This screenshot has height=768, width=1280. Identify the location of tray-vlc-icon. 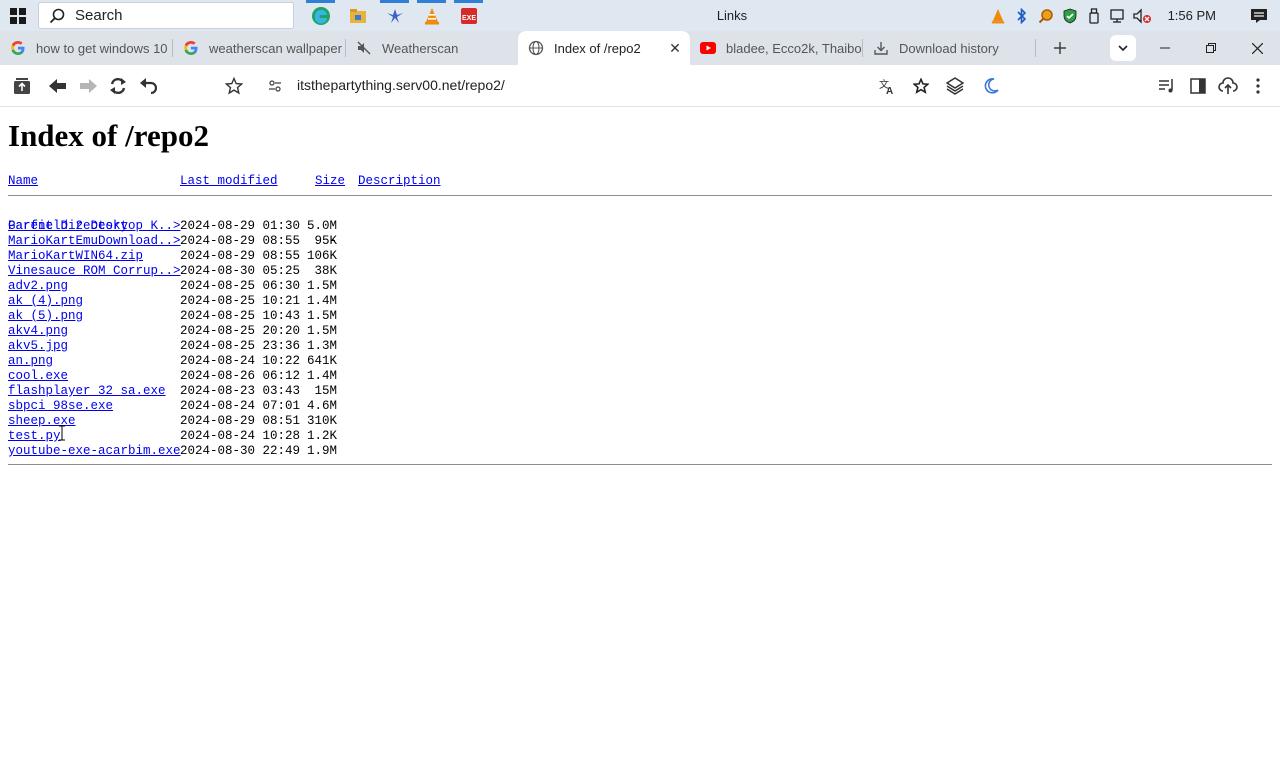
(998, 15).